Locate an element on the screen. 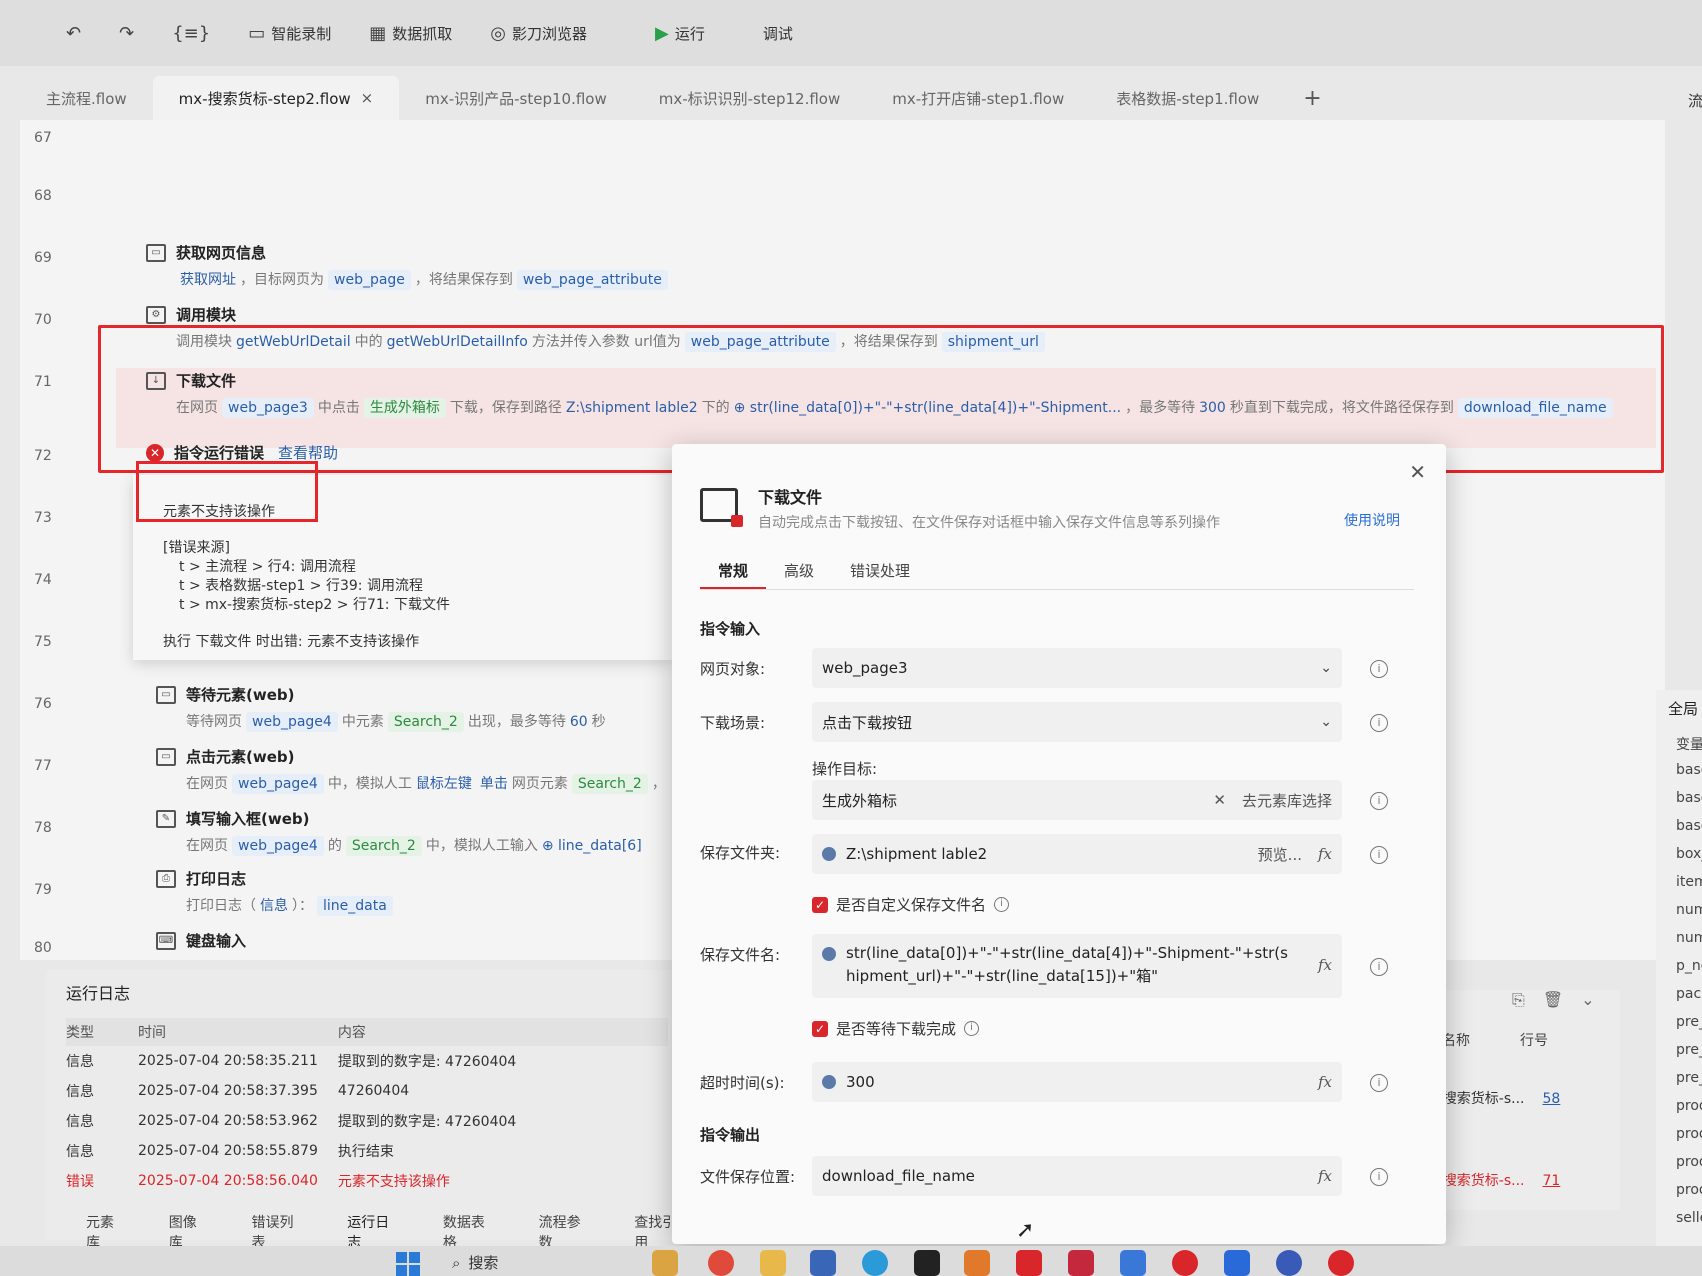  table-row: 信息 2025-07-04 20:58:37.395 47260404 is located at coordinates (367, 1091).